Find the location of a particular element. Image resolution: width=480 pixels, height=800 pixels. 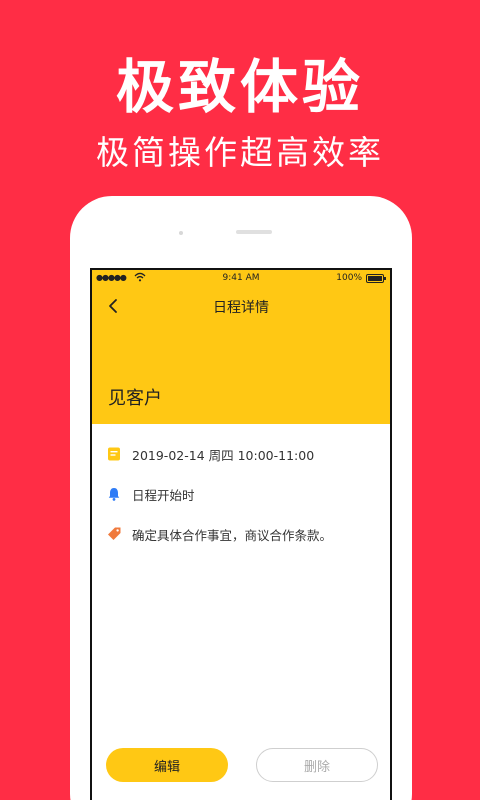

header: ●●●●● 9:41 AM 100% 日程详情 见客户 is located at coordinates (241, 347).